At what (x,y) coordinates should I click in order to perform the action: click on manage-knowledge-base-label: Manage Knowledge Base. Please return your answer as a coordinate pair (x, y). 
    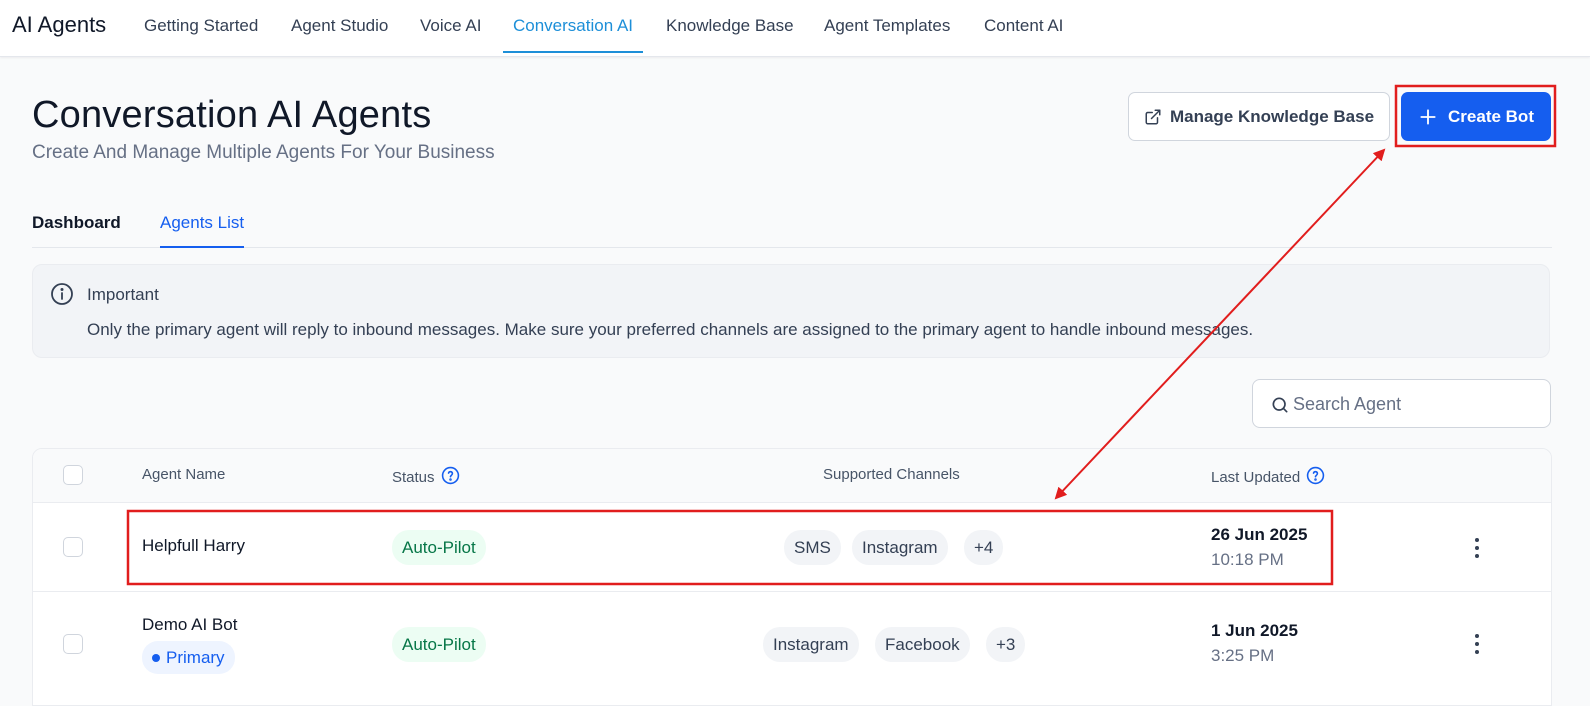
    Looking at the image, I should click on (1272, 116).